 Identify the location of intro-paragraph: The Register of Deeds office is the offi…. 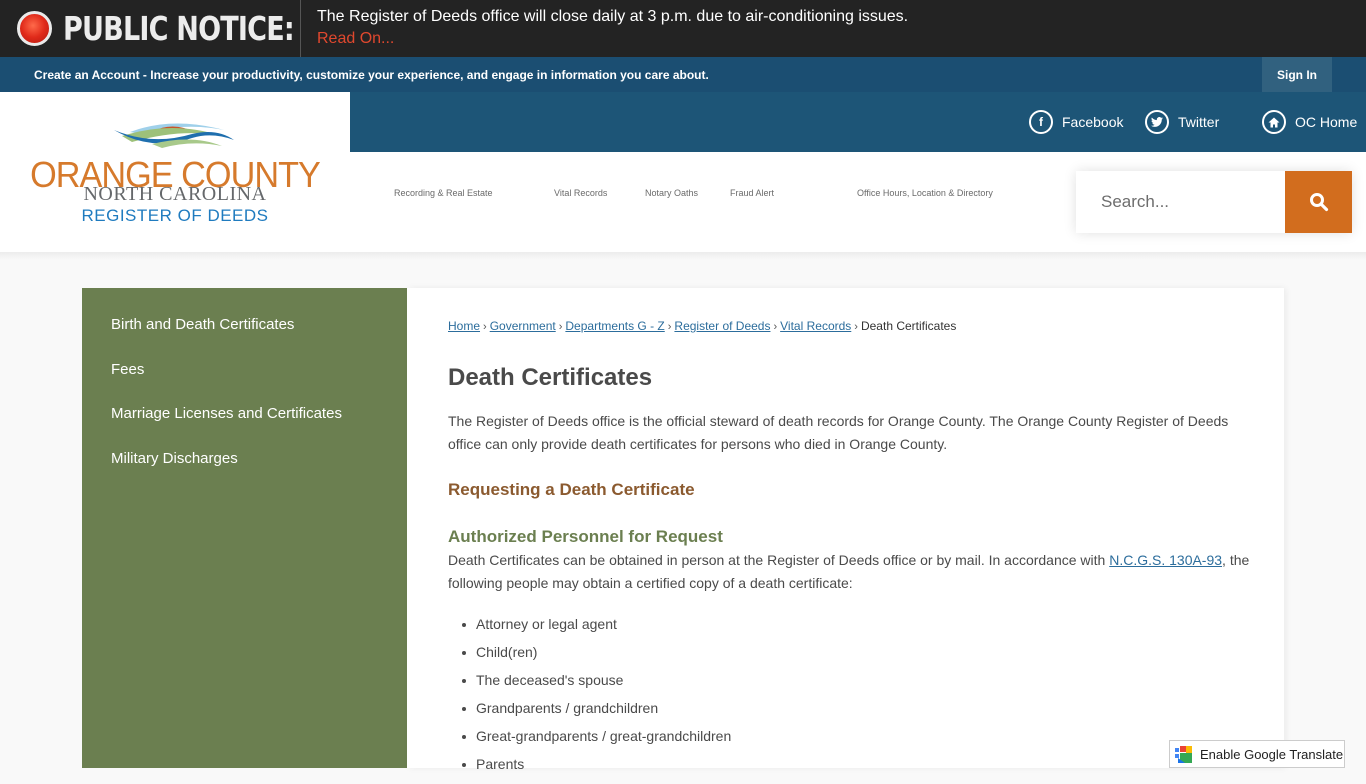
(838, 432).